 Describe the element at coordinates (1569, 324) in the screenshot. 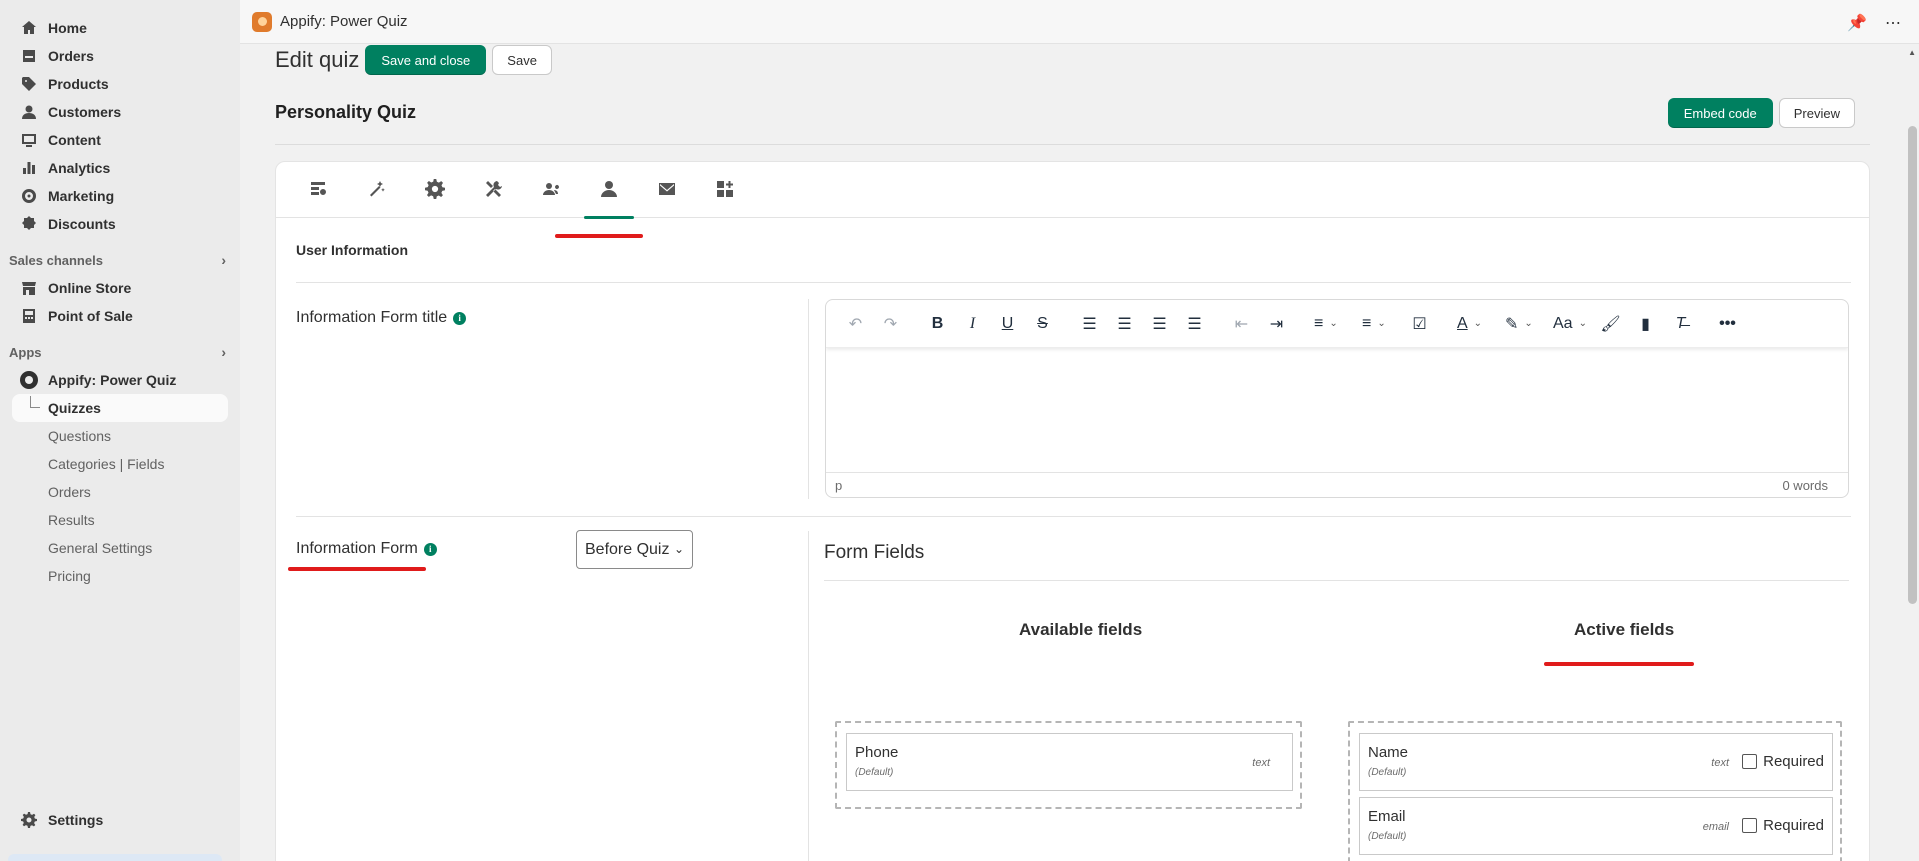

I see `font-size-icon: Aa ⌄` at that location.